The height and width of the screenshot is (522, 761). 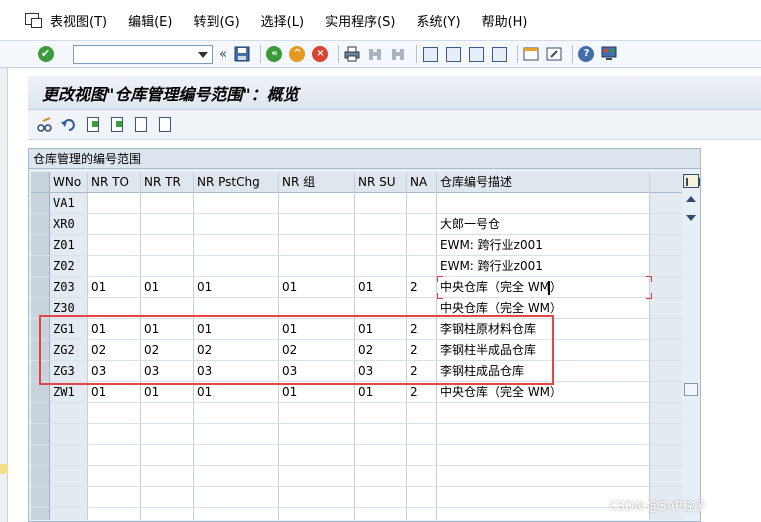 I want to click on cell-description: 中央仓库（完全 WM）, so click(x=543, y=308).